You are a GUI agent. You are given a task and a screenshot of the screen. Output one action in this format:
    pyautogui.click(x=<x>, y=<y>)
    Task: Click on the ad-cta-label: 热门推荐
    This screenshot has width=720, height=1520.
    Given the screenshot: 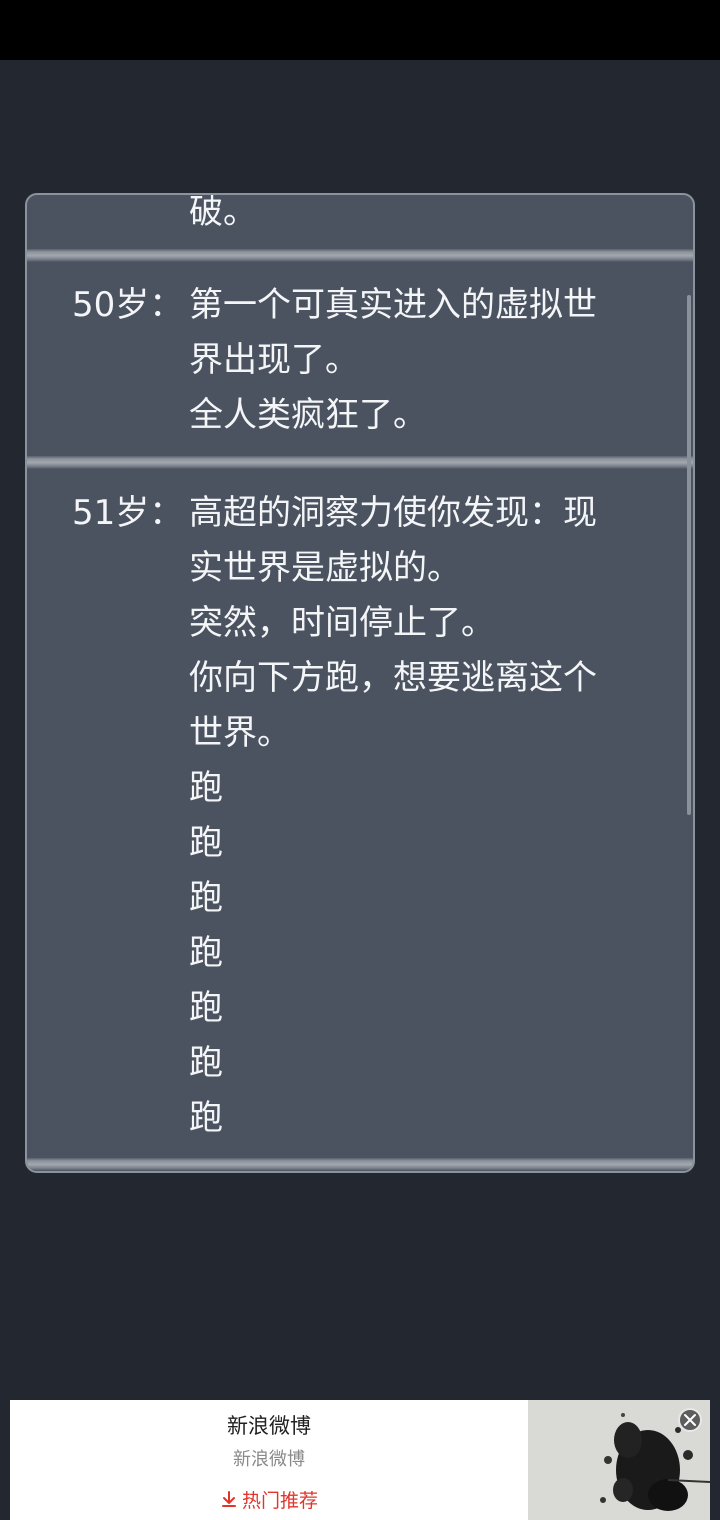 What is the action you would take?
    pyautogui.click(x=279, y=1501)
    